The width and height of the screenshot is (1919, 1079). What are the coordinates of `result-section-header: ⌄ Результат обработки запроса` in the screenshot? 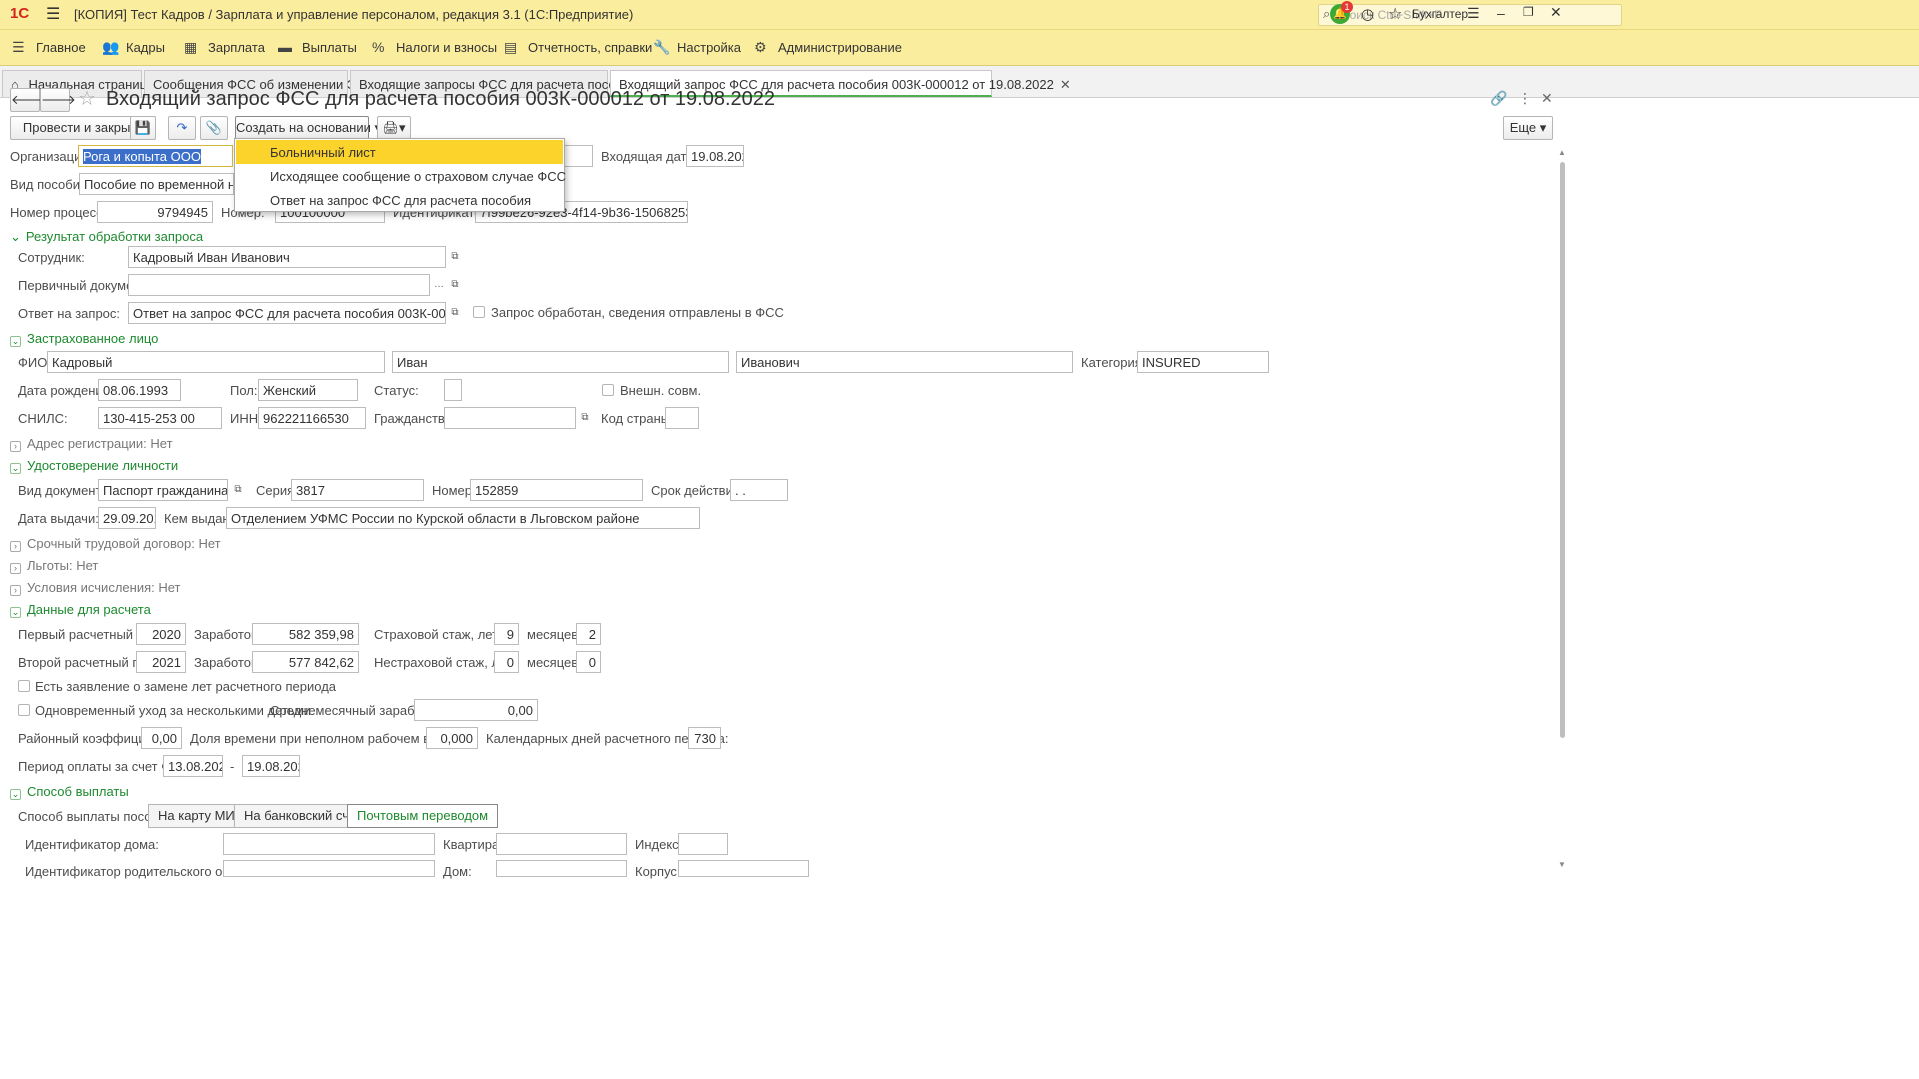 It's located at (106, 237).